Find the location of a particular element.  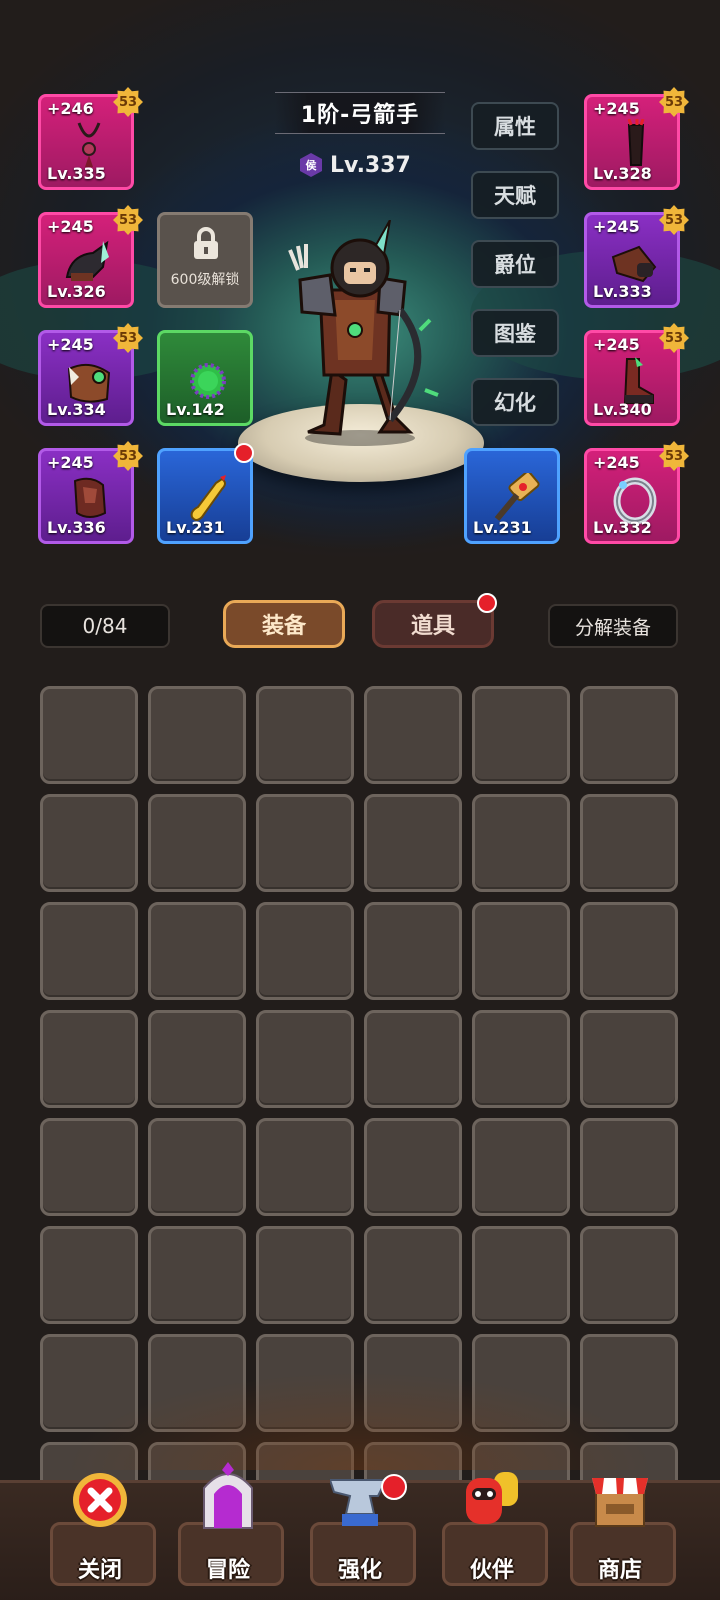

unlock-requirement: 600级解锁 is located at coordinates (205, 280).